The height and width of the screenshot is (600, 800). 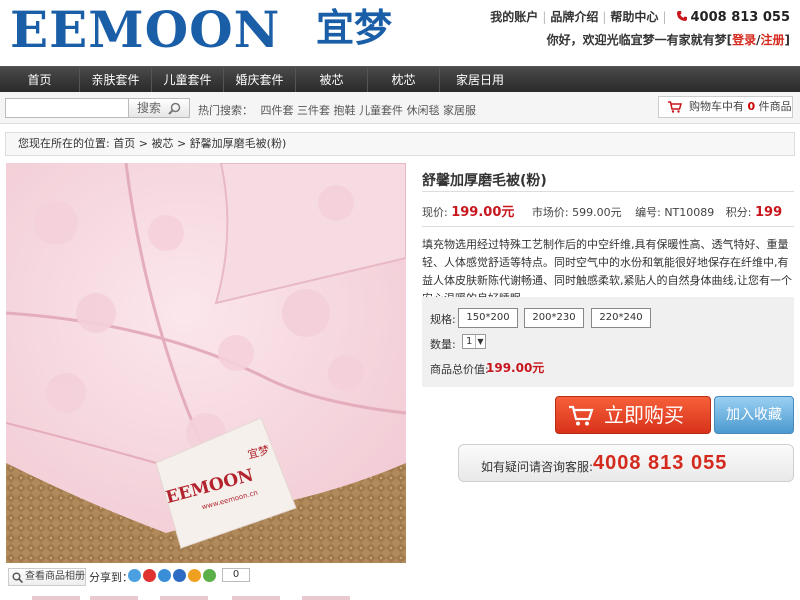 I want to click on spec-label: 规格:, so click(x=443, y=319).